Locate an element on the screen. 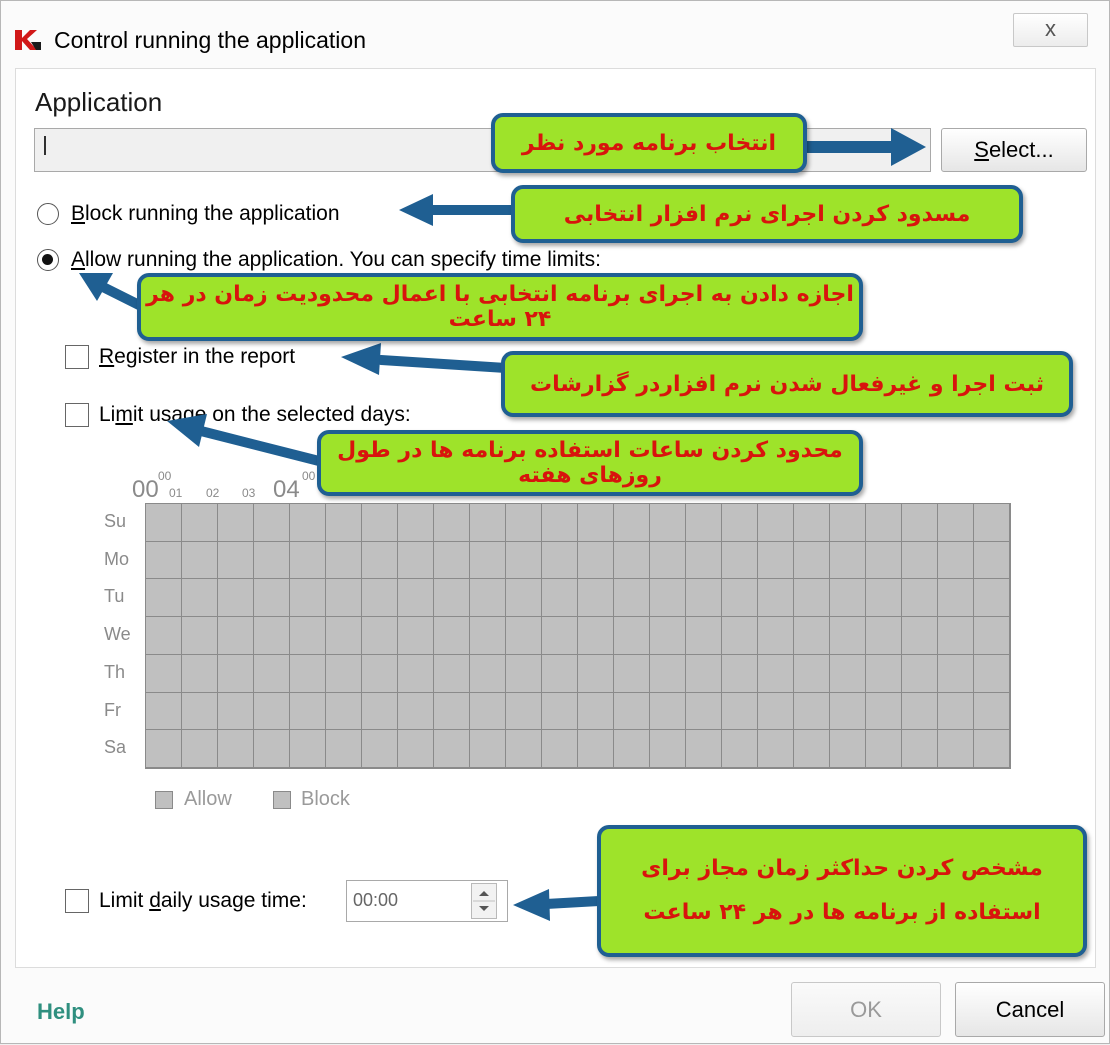 Image resolution: width=1110 pixels, height=1045 pixels. cancel-button: Cancel is located at coordinates (1030, 1009).